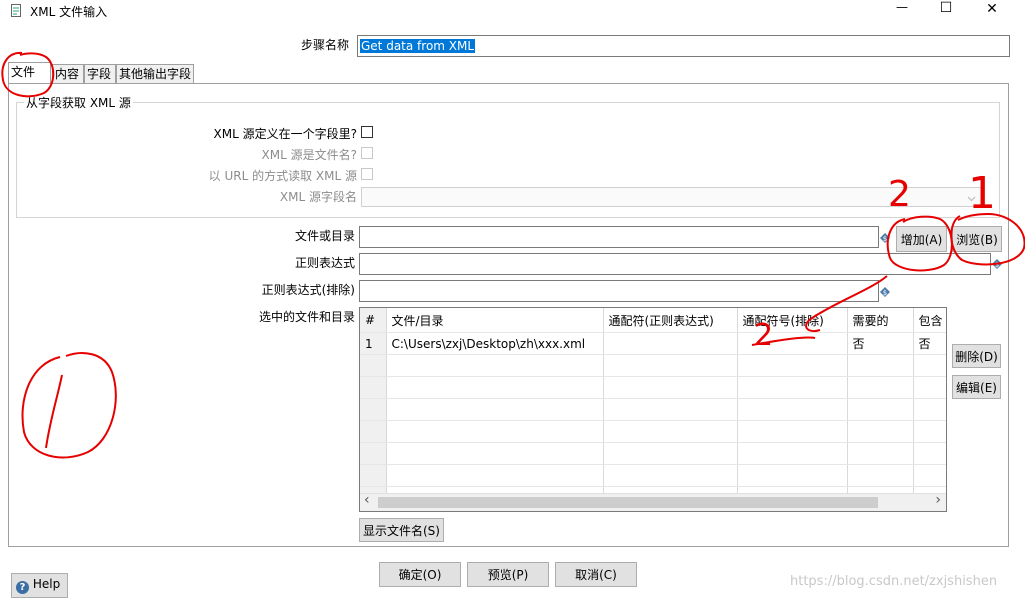 Image resolution: width=1025 pixels, height=601 pixels. What do you see at coordinates (367, 174) in the screenshot?
I see `read-url-checkbox` at bounding box center [367, 174].